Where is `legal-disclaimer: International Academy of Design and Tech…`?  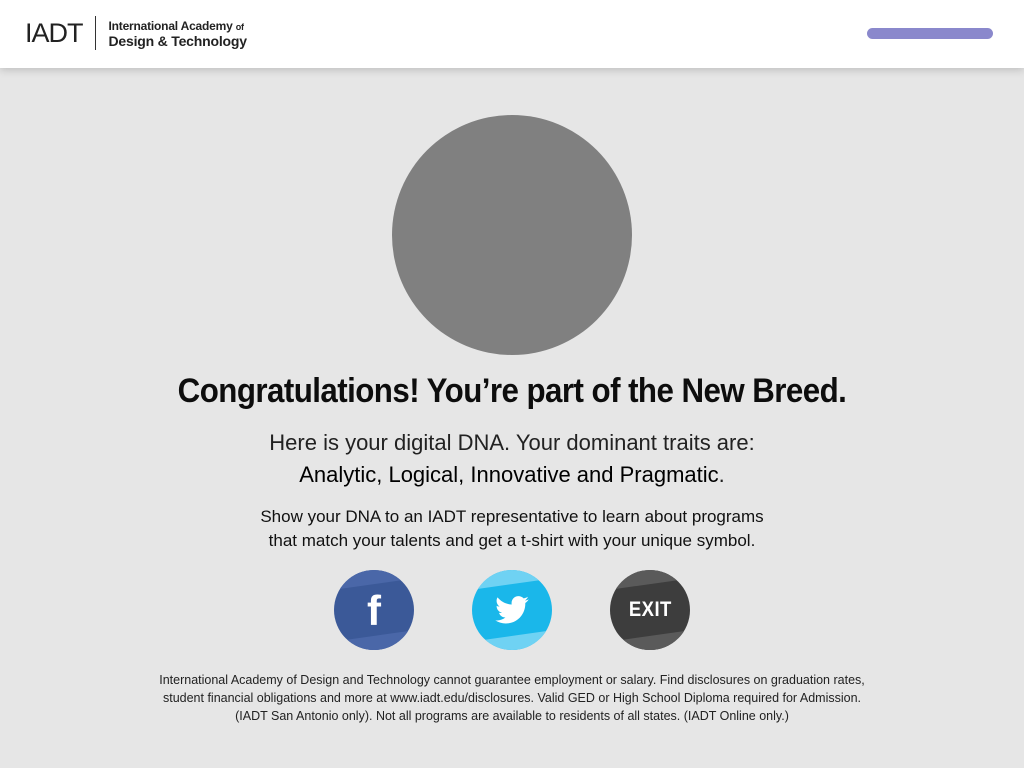 legal-disclaimer: International Academy of Design and Tech… is located at coordinates (512, 698).